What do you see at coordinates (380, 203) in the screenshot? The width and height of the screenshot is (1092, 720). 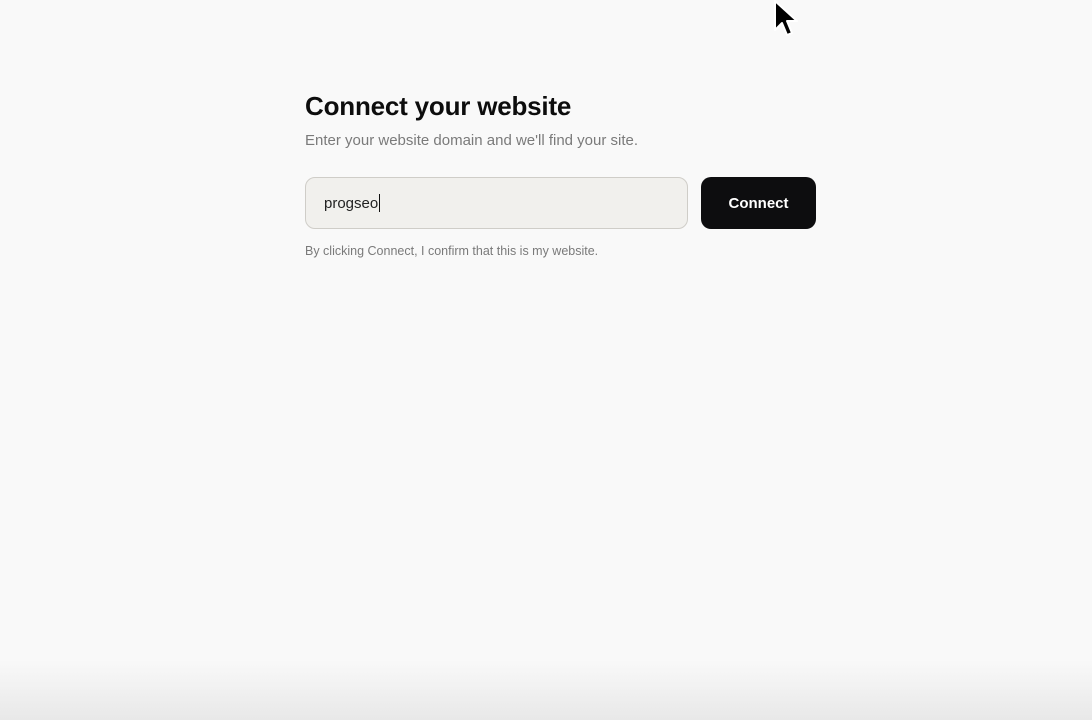 I see `text-caret` at bounding box center [380, 203].